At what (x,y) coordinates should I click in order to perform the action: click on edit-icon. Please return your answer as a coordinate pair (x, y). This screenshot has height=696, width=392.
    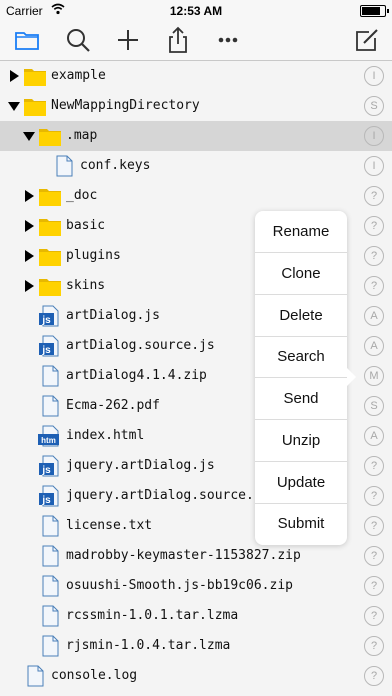
    Looking at the image, I should click on (366, 40).